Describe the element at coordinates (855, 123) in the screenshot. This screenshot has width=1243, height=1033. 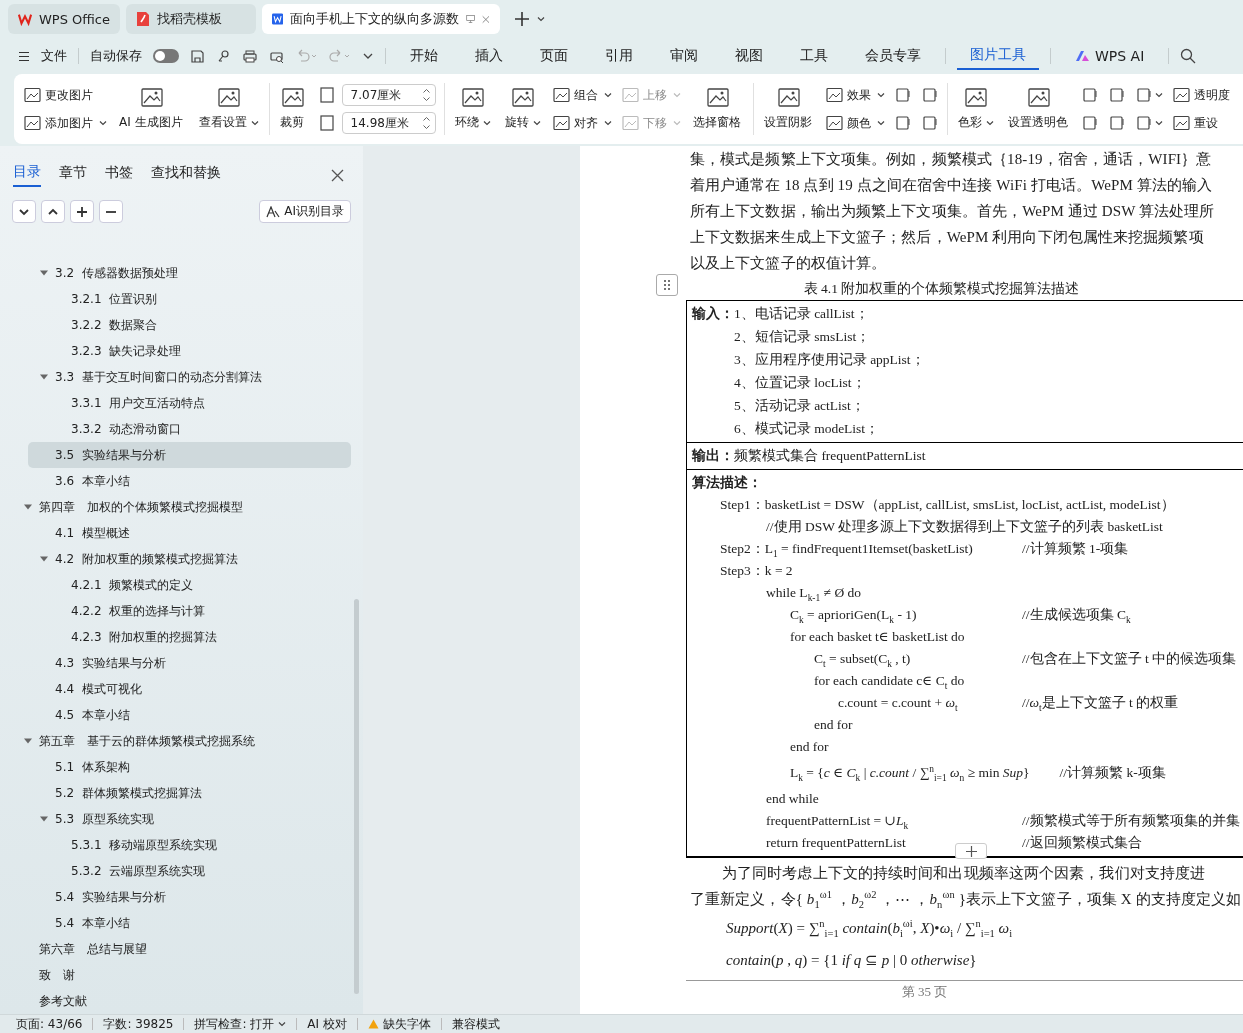
I see `ribbon-button: 颜色` at that location.